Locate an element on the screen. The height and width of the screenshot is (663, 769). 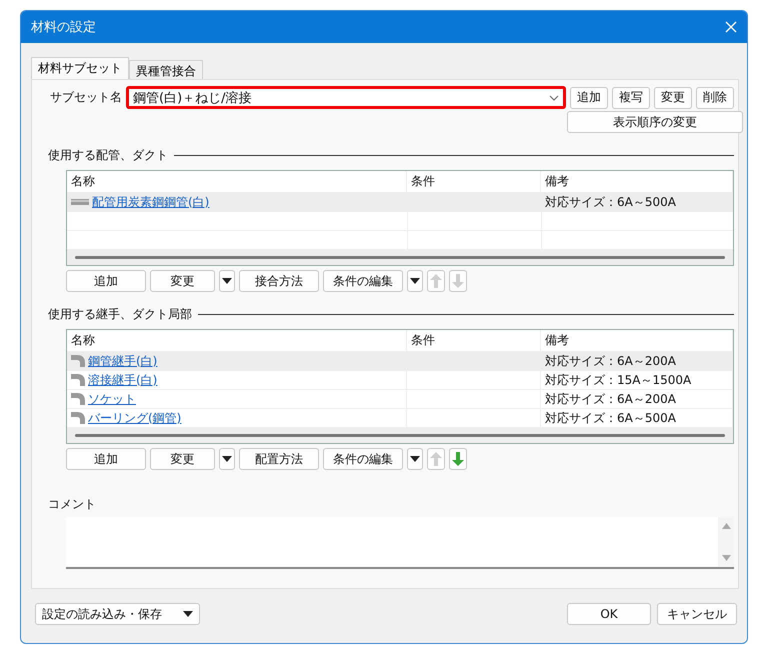
subset-button: 追加 is located at coordinates (589, 97).